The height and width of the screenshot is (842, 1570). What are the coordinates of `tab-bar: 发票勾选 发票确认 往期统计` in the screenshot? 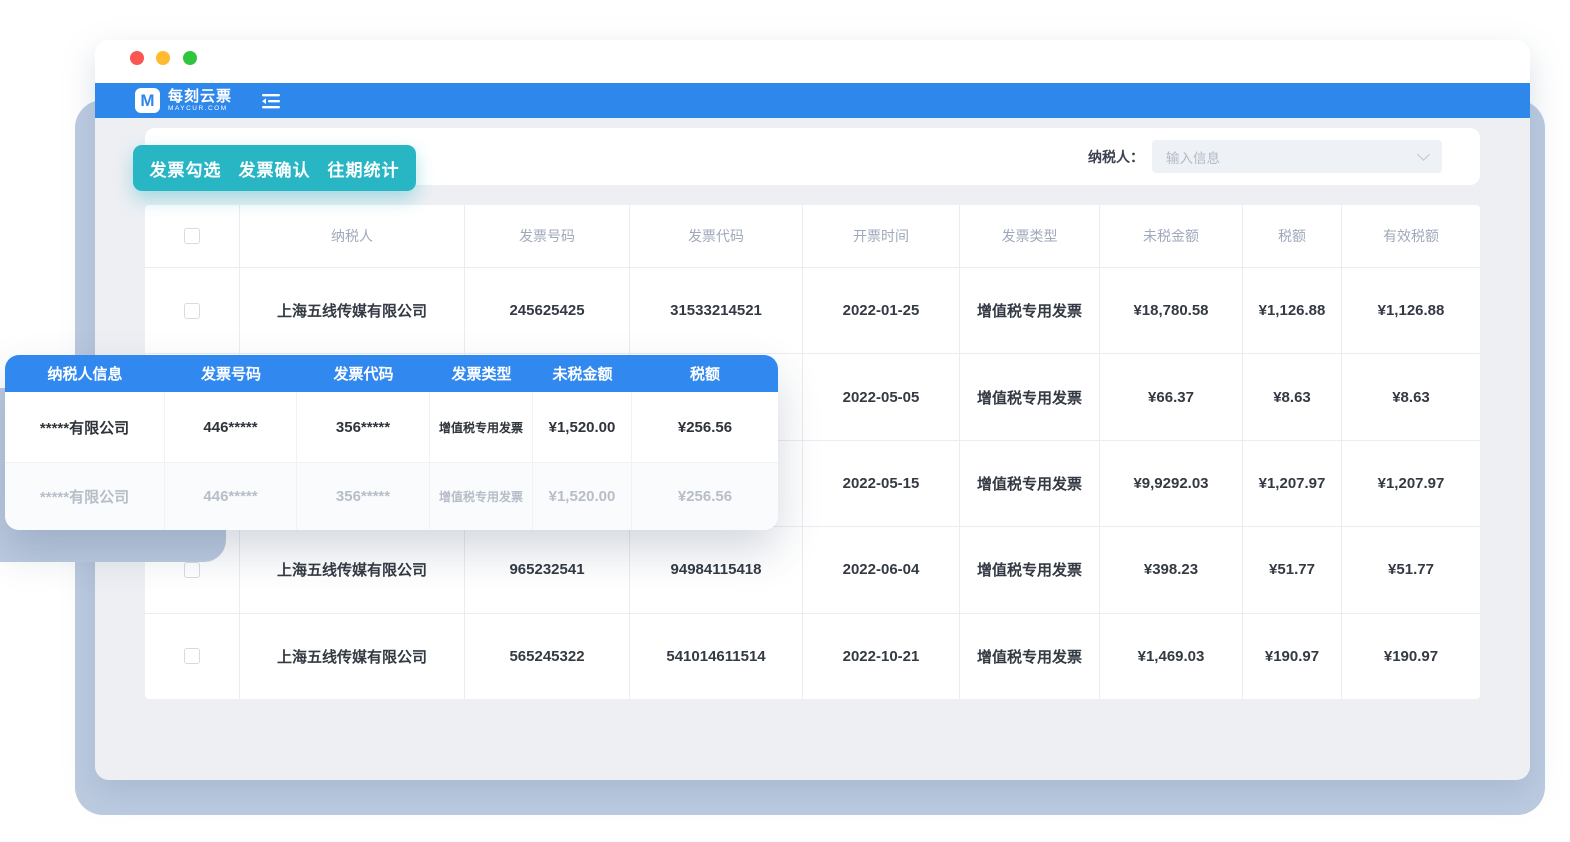 It's located at (274, 168).